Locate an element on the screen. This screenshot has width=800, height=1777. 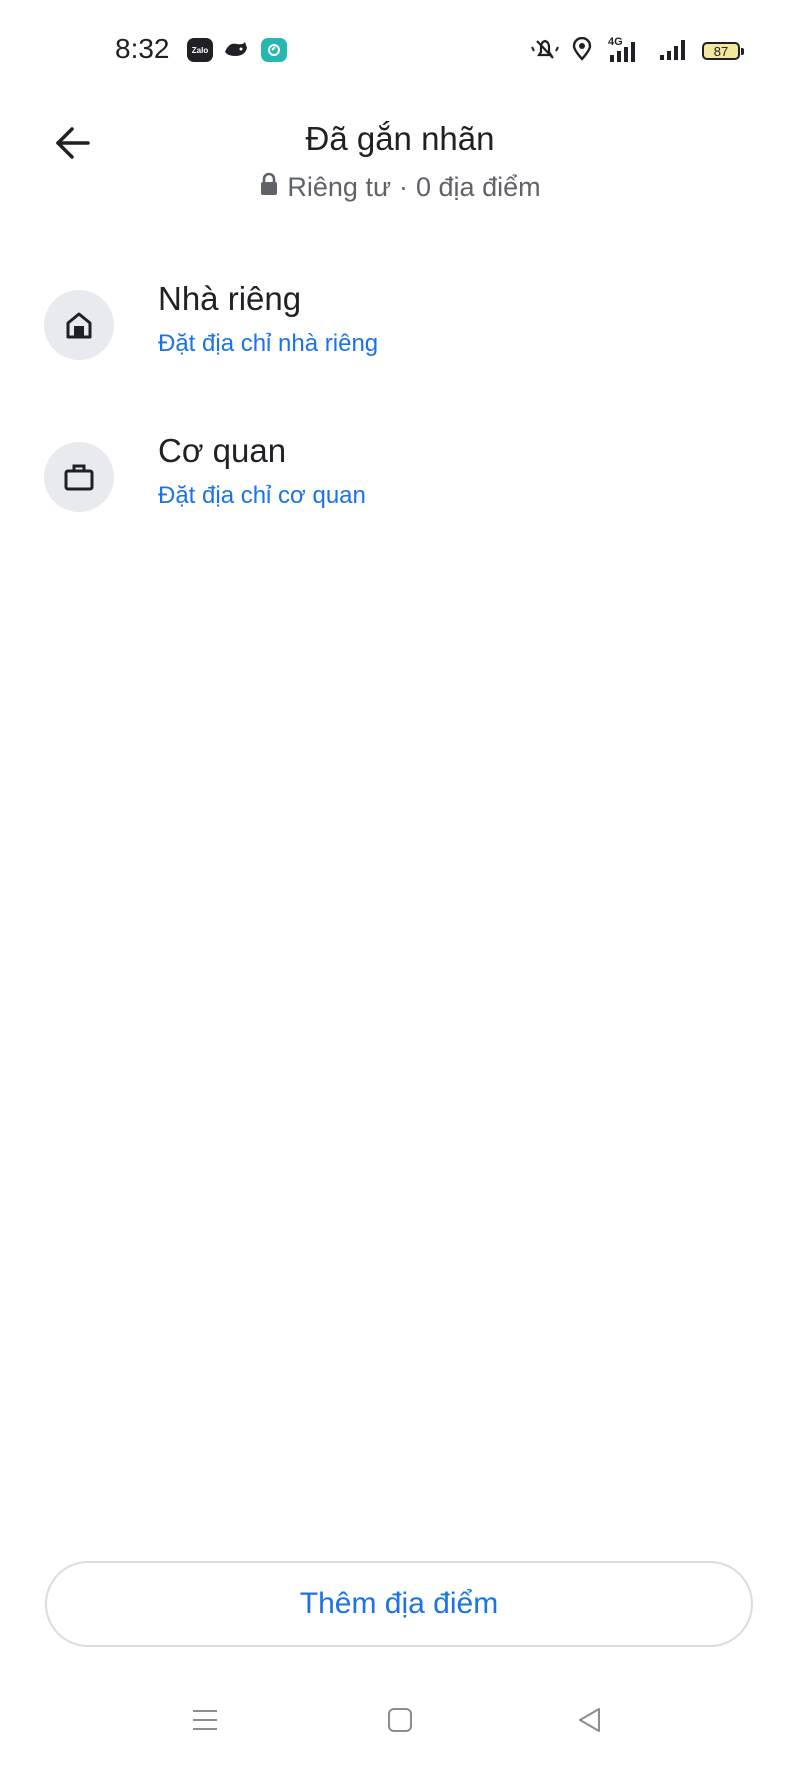
list-item-home: Nhà riêng Đặt địa chỉ nhà riêng is located at coordinates (400, 335).